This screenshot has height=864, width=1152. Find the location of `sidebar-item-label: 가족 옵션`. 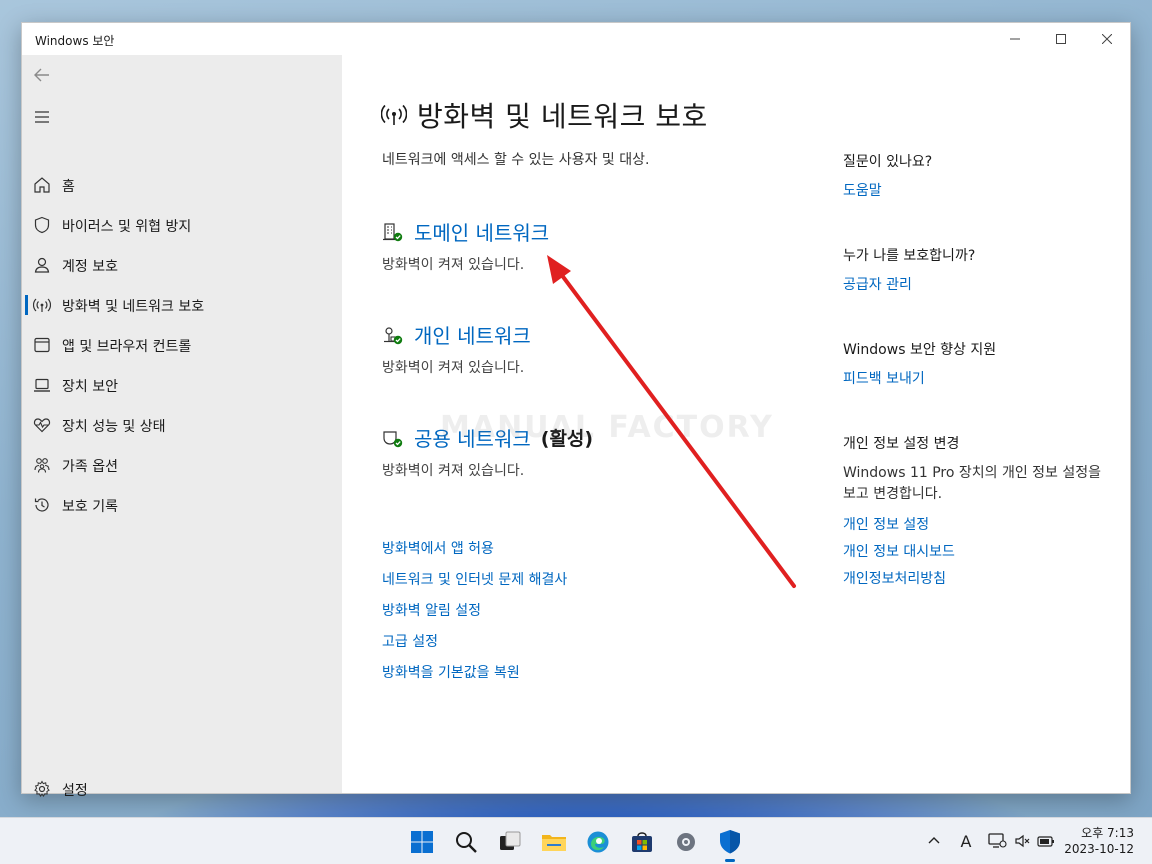

sidebar-item-label: 가족 옵션 is located at coordinates (90, 467).